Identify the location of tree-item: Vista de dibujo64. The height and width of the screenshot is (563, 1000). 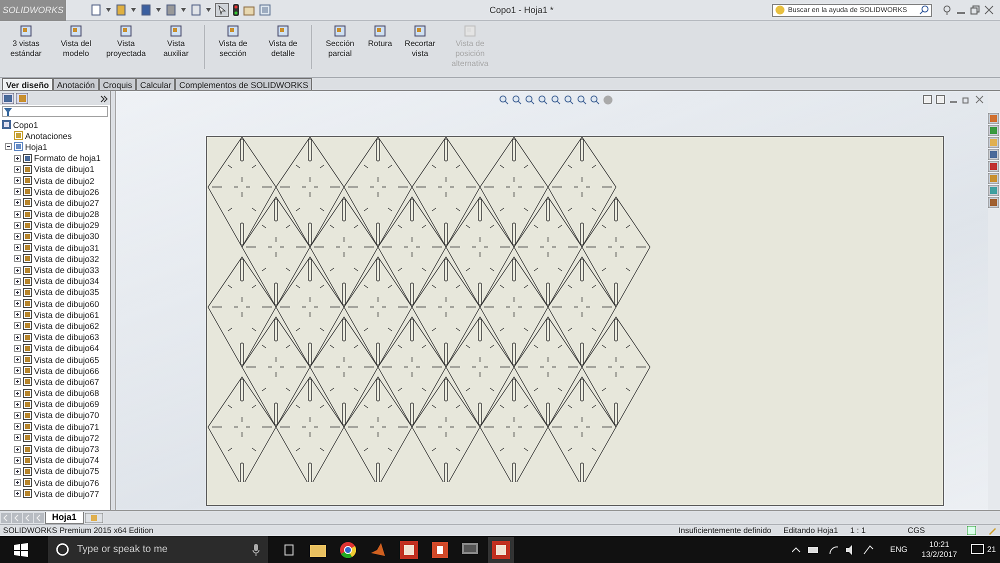
(67, 348).